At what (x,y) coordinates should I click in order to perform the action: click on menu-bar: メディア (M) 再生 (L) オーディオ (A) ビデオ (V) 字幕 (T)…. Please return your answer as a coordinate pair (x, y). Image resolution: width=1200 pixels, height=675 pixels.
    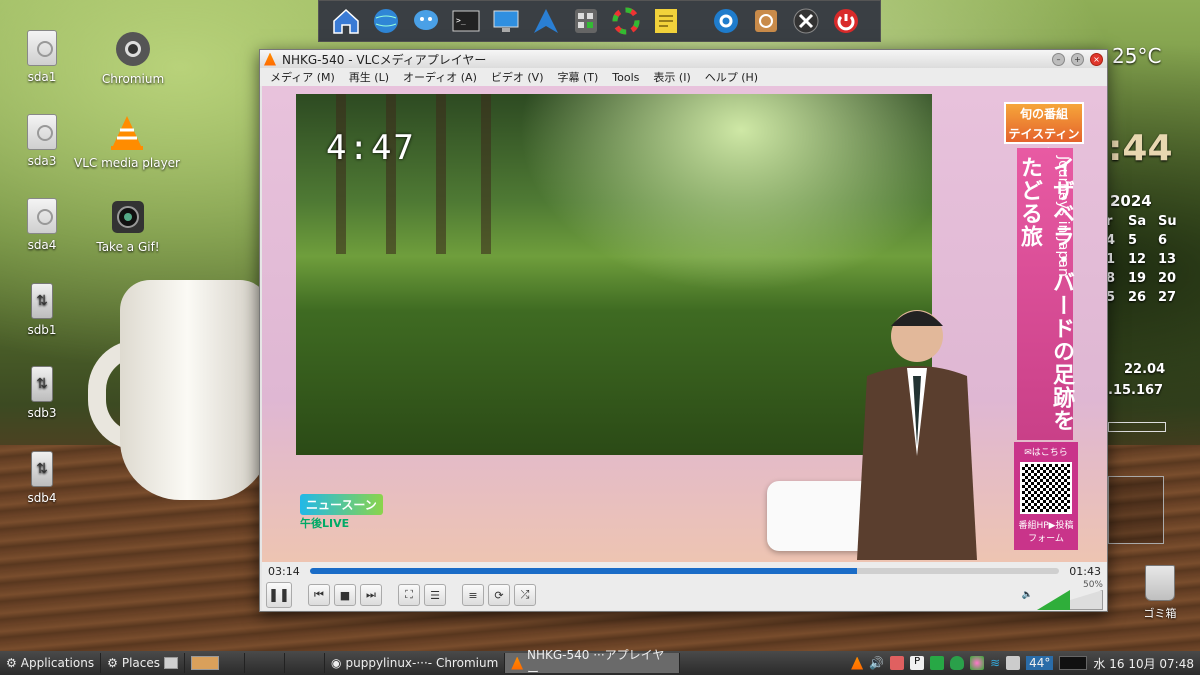
    Looking at the image, I should click on (683, 77).